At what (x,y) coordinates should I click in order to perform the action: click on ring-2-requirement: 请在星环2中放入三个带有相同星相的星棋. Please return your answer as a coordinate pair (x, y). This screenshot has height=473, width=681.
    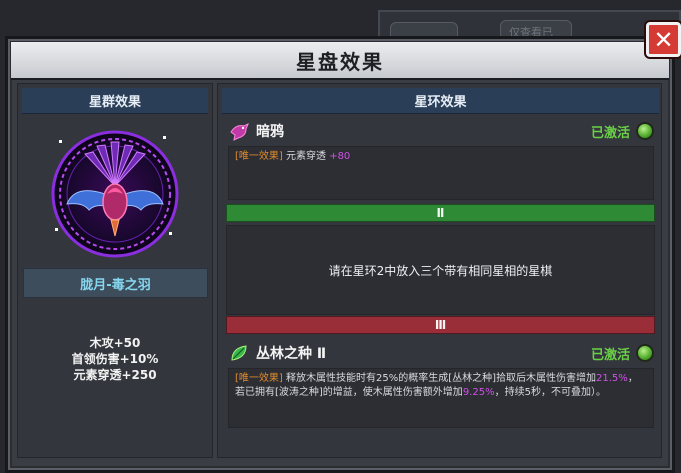
    Looking at the image, I should click on (440, 270).